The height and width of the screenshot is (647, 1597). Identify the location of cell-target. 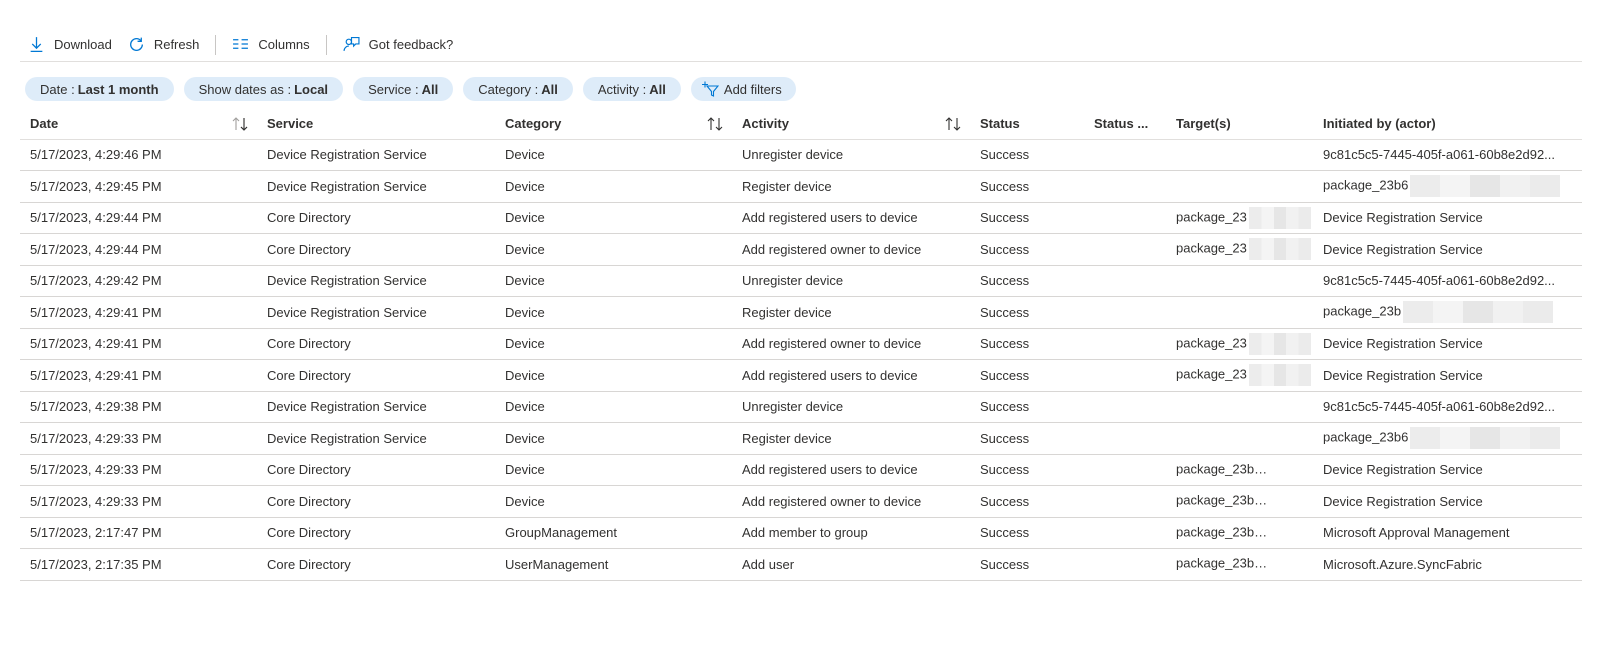
(1239, 407).